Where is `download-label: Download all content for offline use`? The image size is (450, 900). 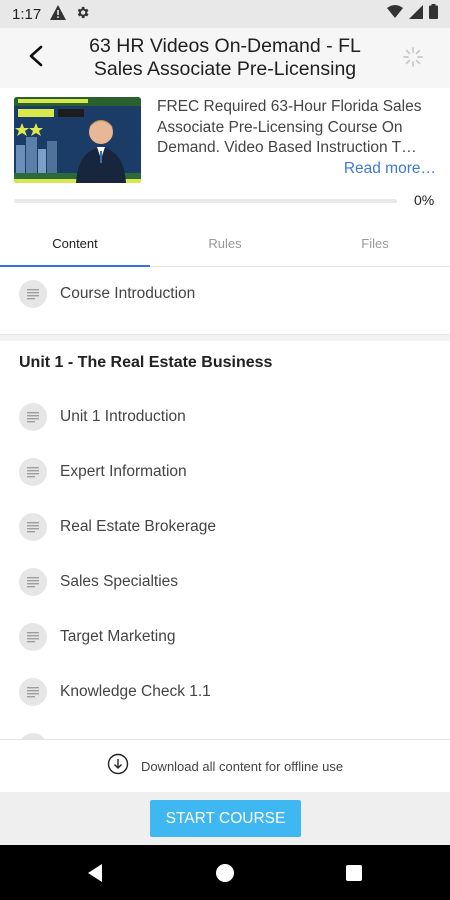 download-label: Download all content for offline use is located at coordinates (242, 766).